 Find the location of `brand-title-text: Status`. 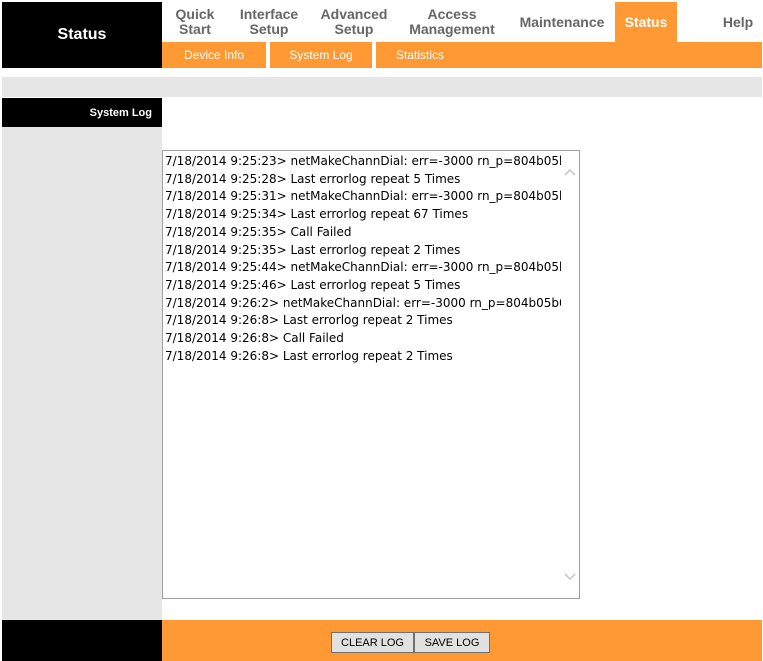

brand-title-text: Status is located at coordinates (82, 34).